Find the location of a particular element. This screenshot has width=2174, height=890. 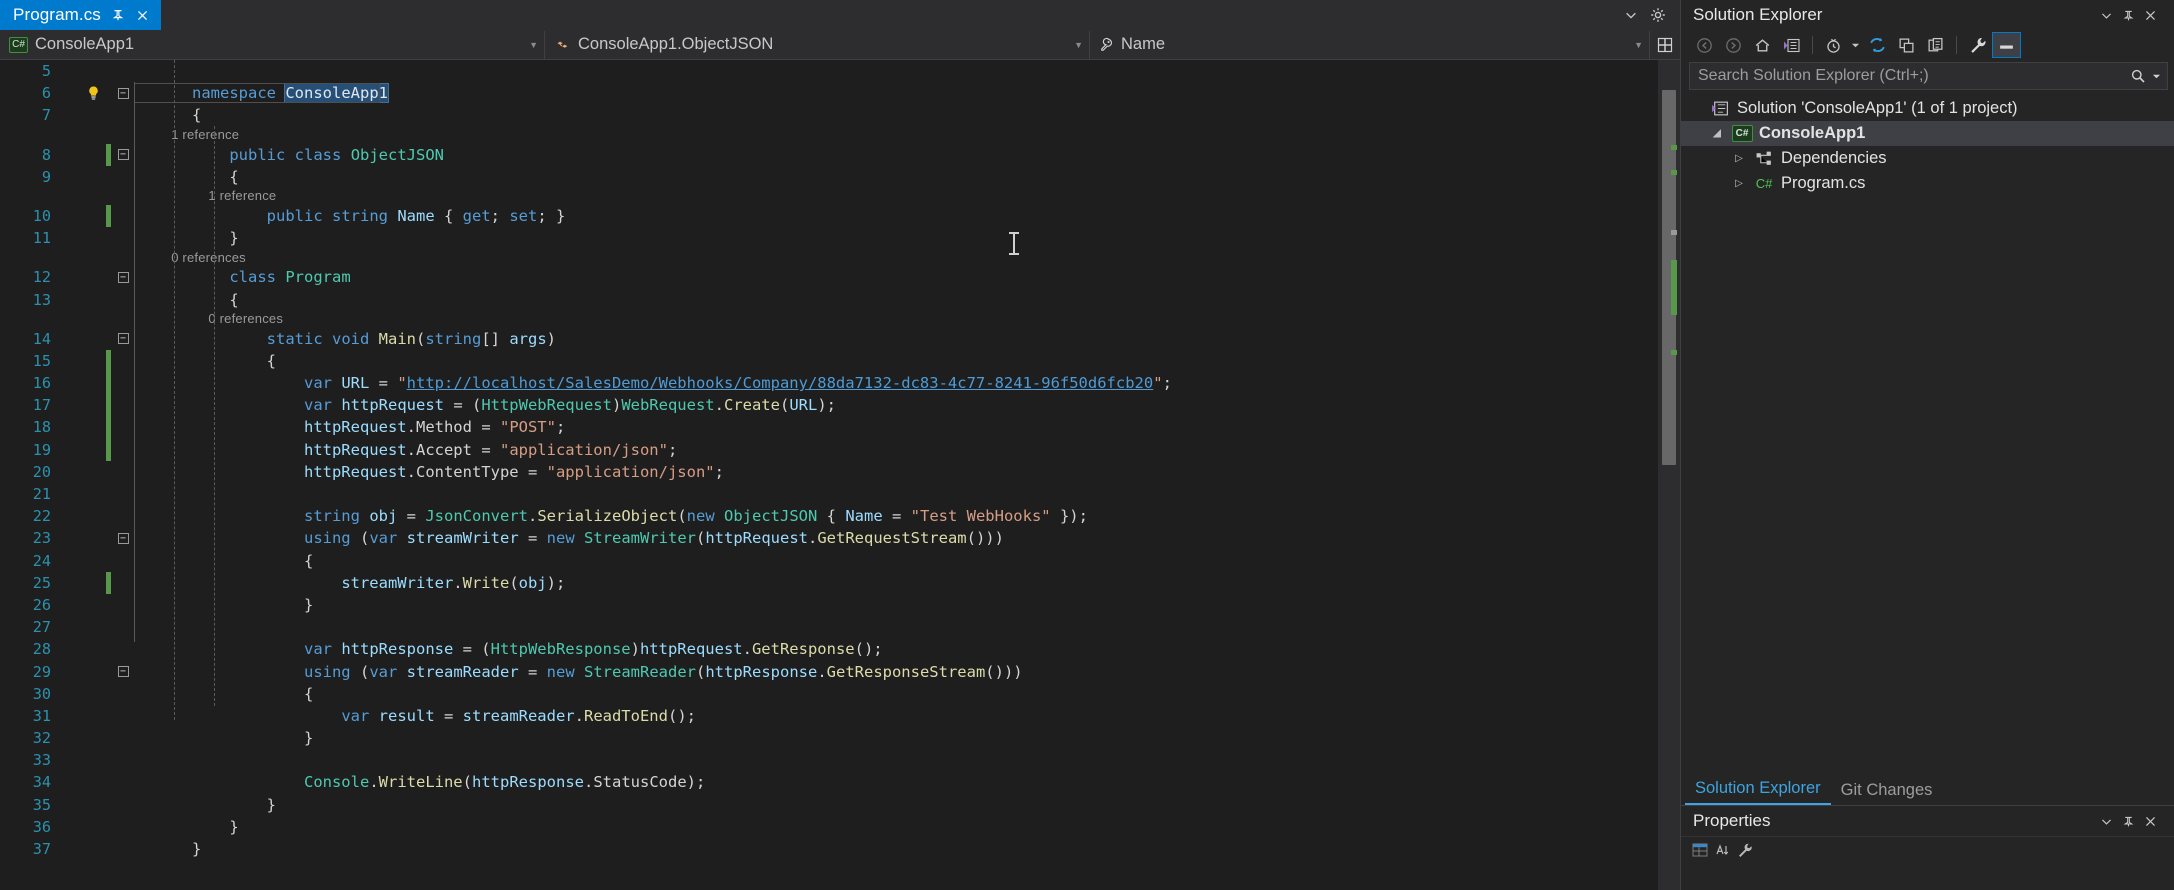

line-text: class Program is located at coordinates (271, 277).